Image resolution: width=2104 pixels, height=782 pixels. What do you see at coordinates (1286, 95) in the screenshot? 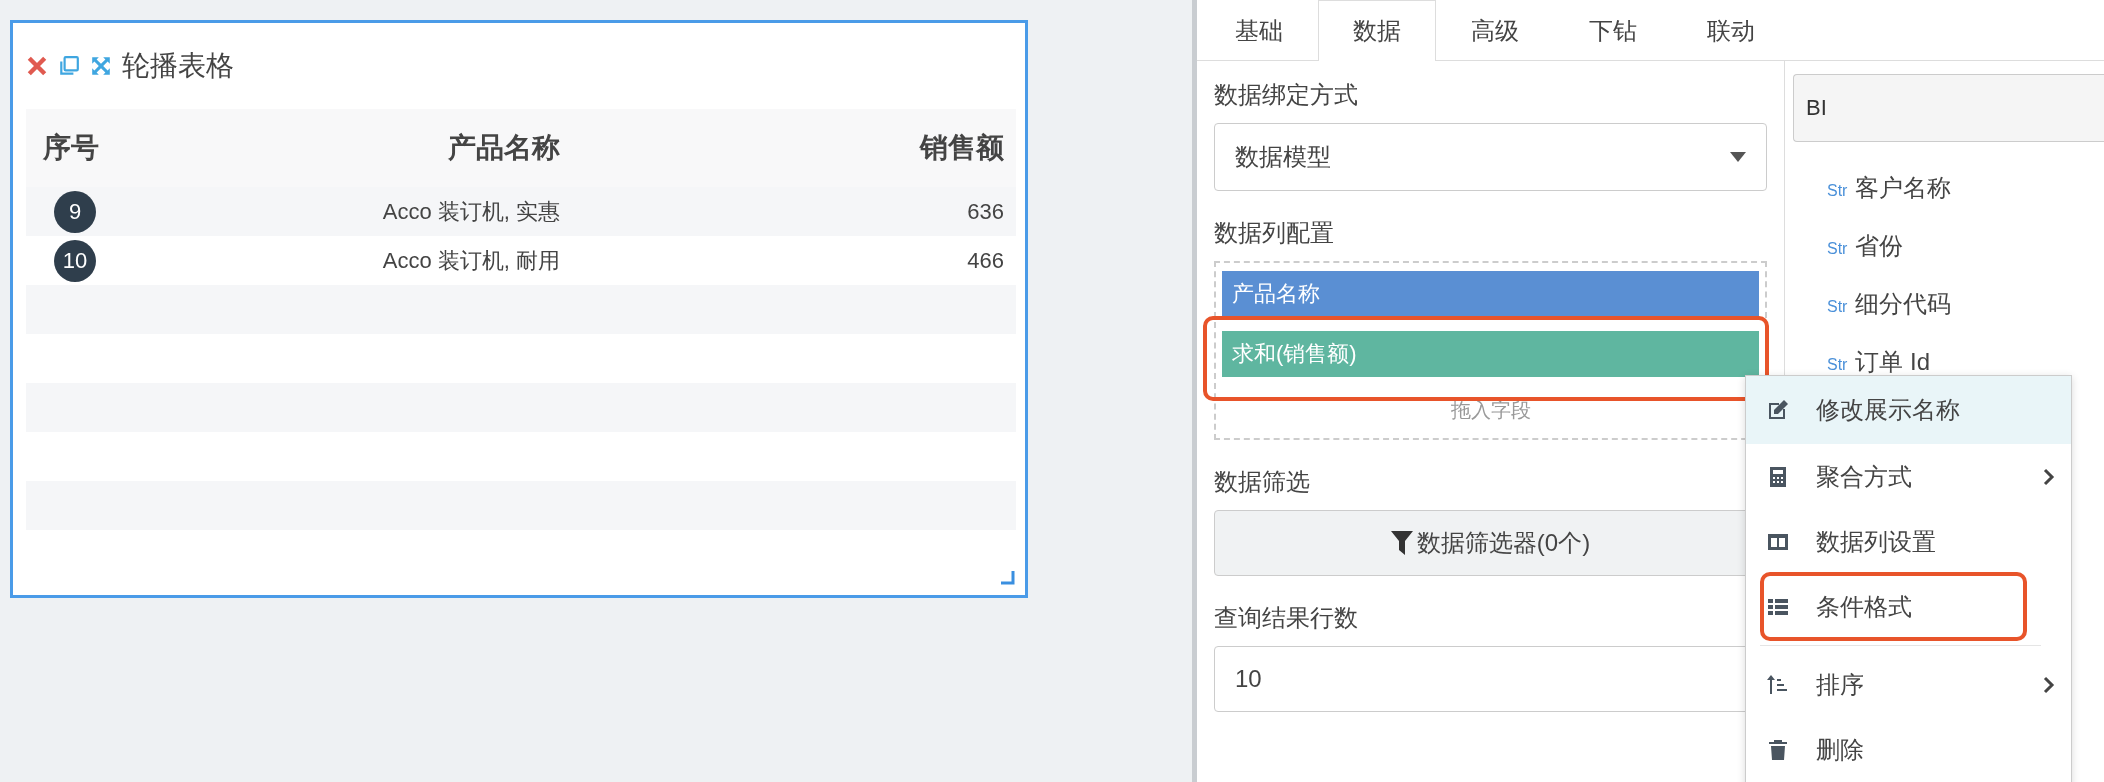
I see `section-label: 数据绑定方式` at bounding box center [1286, 95].